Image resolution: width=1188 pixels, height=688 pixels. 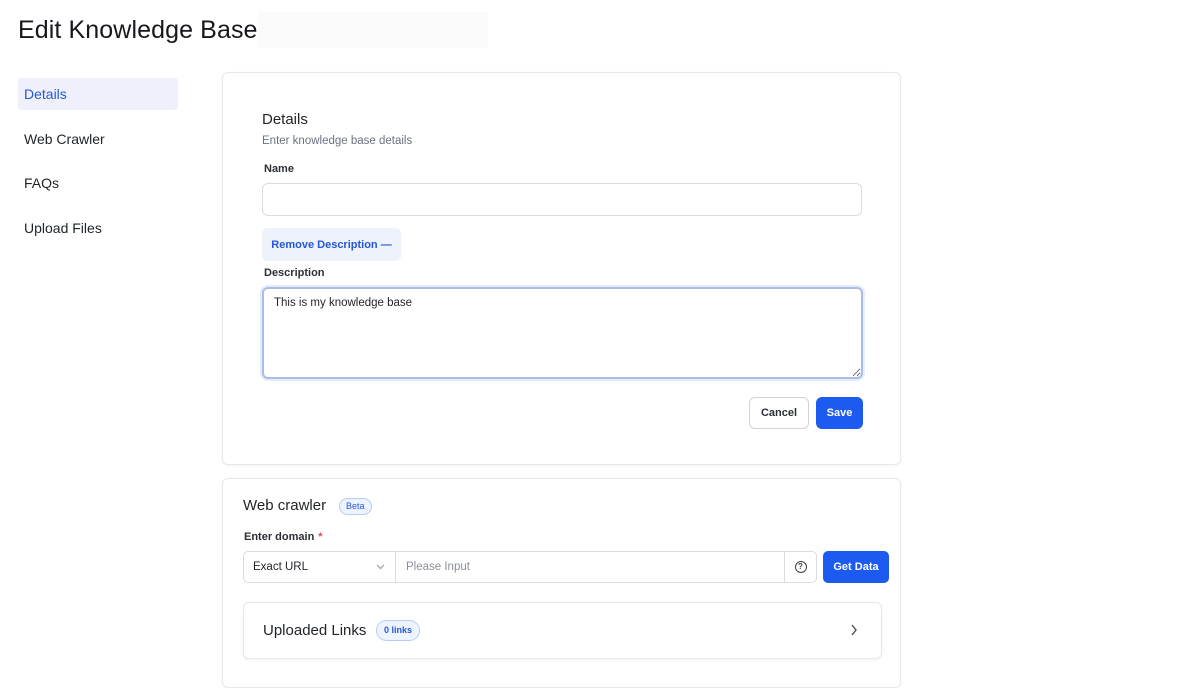 What do you see at coordinates (294, 273) in the screenshot?
I see `description-label: Description` at bounding box center [294, 273].